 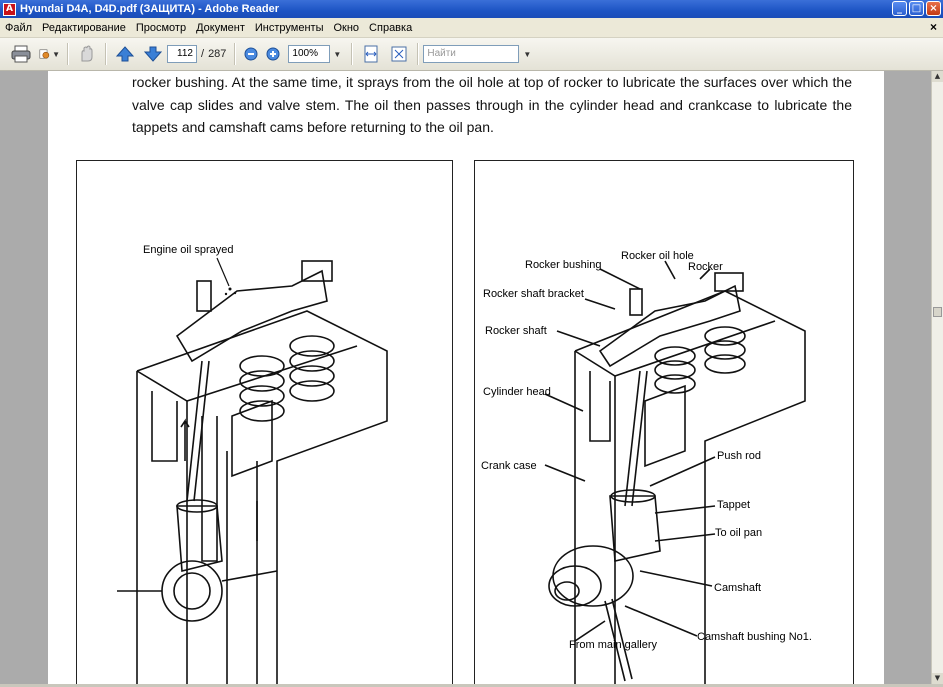 What do you see at coordinates (251, 54) in the screenshot?
I see `zoom-out-icon` at bounding box center [251, 54].